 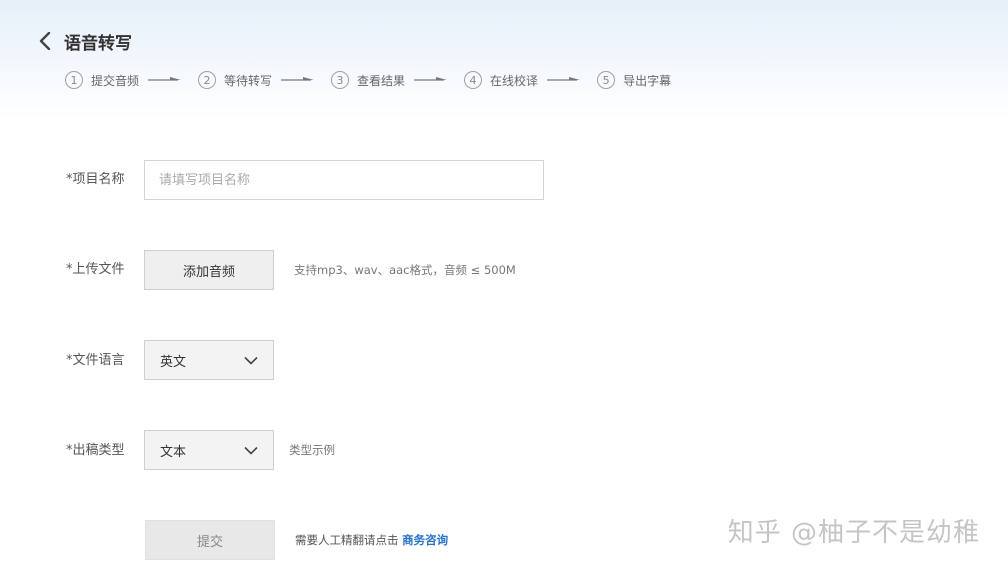 I want to click on upload-hint: 支持mp3、wav、aac格式，音频 ≤ 500M, so click(x=405, y=270).